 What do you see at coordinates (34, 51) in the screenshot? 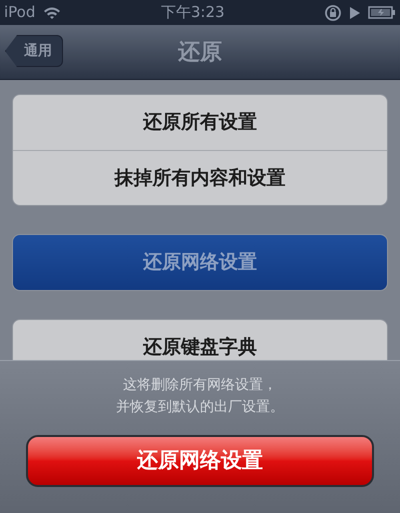
I see `back-button: 通用` at bounding box center [34, 51].